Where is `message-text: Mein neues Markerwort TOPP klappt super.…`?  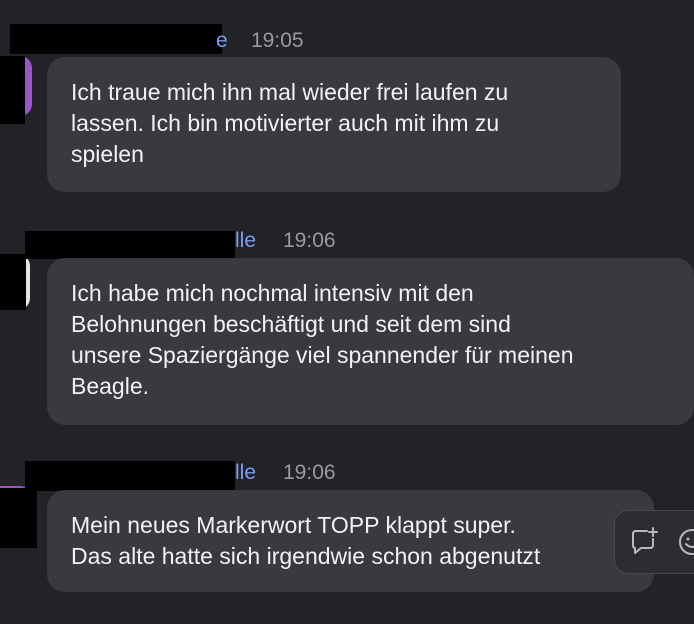 message-text: Mein neues Markerwort TOPP klappt super.… is located at coordinates (306, 540).